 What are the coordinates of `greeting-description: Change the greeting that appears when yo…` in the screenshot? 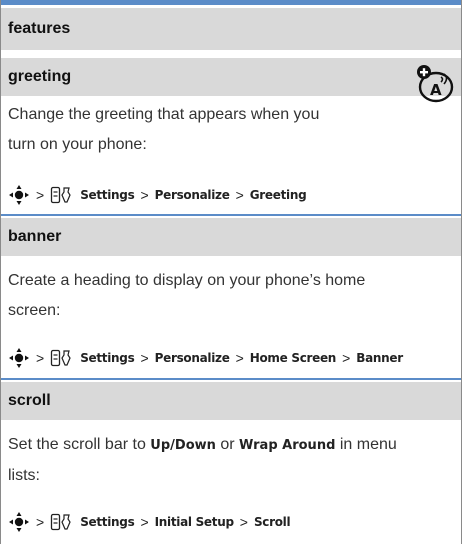 It's located at (163, 130).